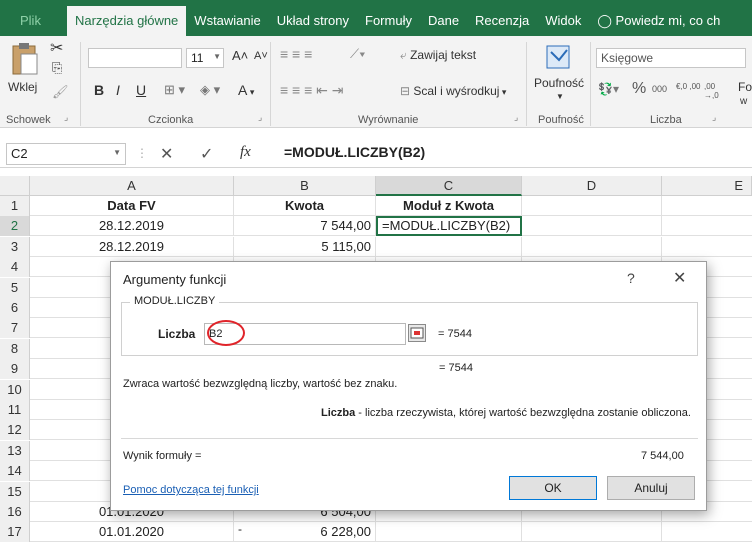 The image size is (752, 558). I want to click on table-row: 2 28.12.2019 7 544,00 =MODUŁ.LICZBY(B2), so click(376, 226).